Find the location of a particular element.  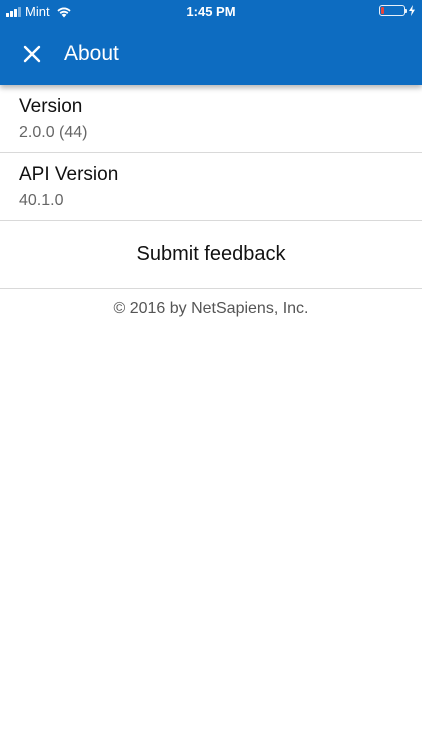

close-button is located at coordinates (32, 54).